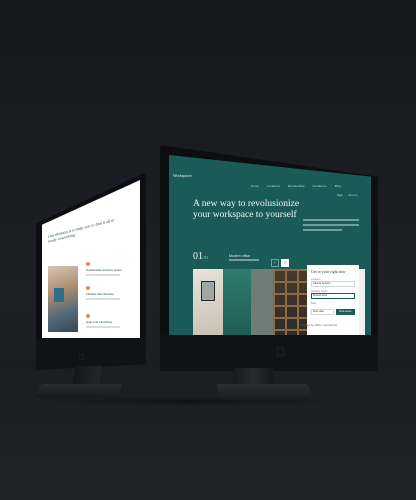 The width and height of the screenshot is (416, 500). What do you see at coordinates (333, 296) in the screenshot?
I see `space-field: Shared desk` at bounding box center [333, 296].